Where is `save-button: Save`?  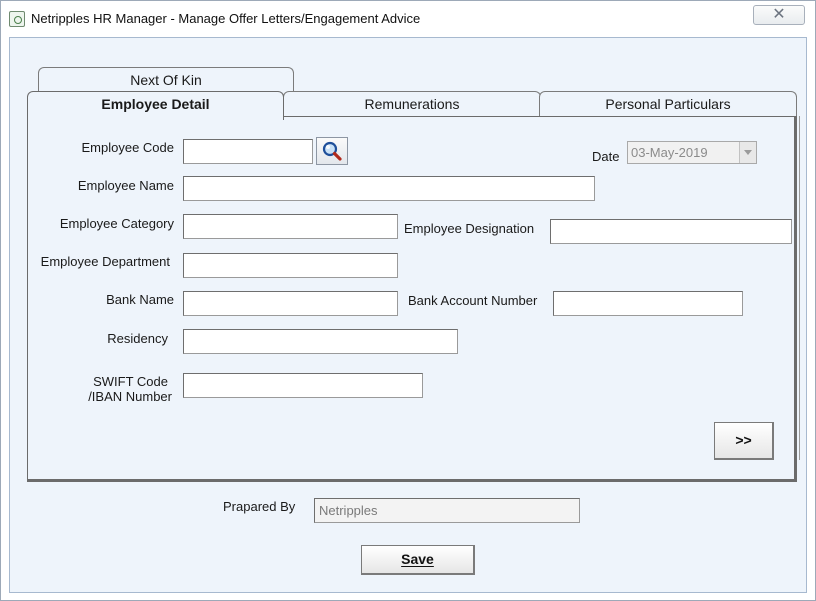 save-button: Save is located at coordinates (418, 560).